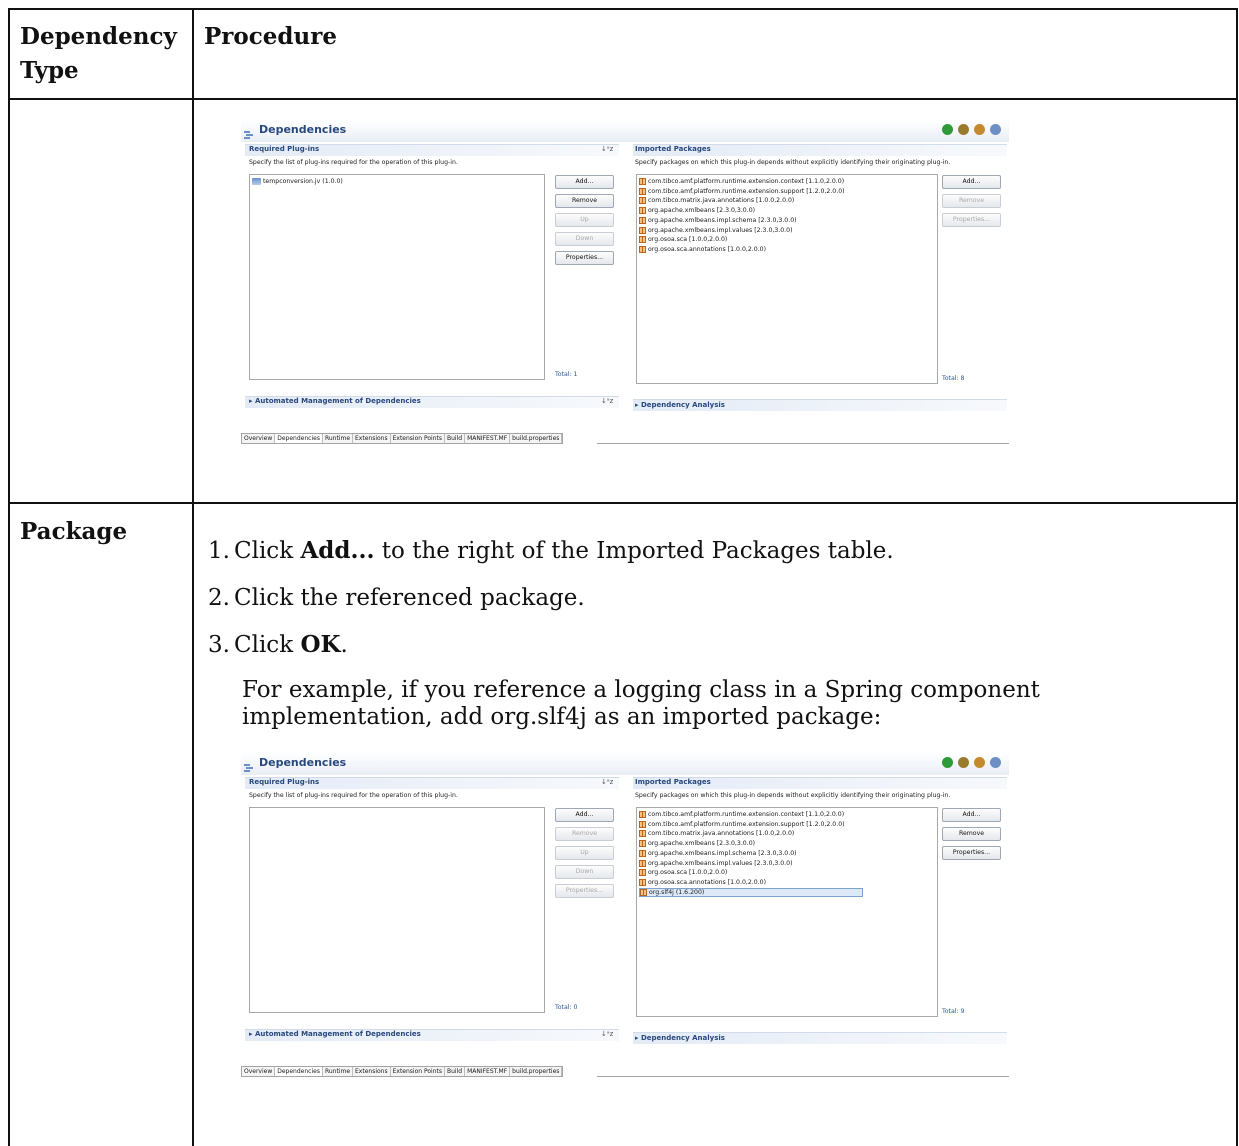 Image resolution: width=1239 pixels, height=1146 pixels. Describe the element at coordinates (803, 438) in the screenshot. I see `tab-bar-line` at that location.